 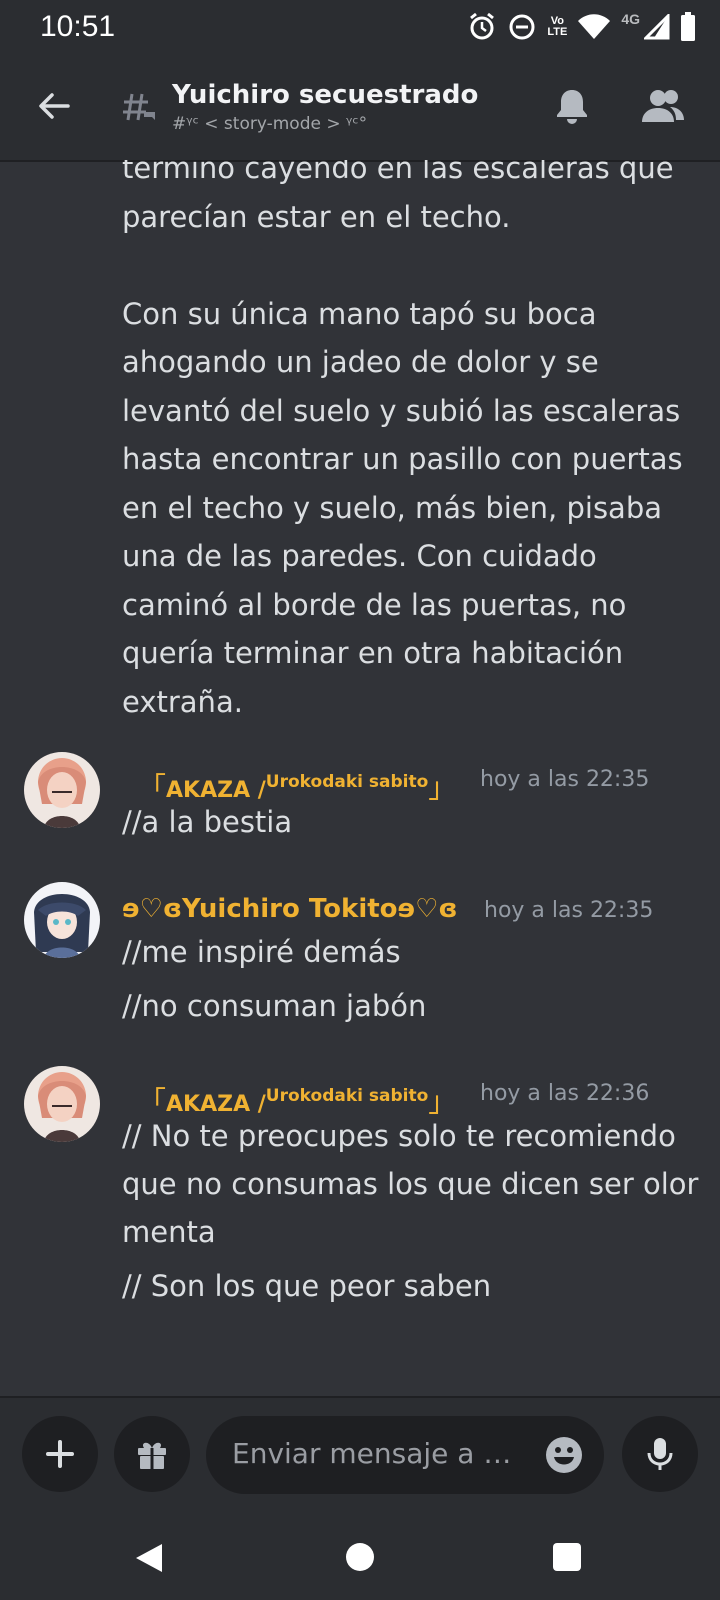 I want to click on message-text: //me inspiré demás, so click(x=261, y=952).